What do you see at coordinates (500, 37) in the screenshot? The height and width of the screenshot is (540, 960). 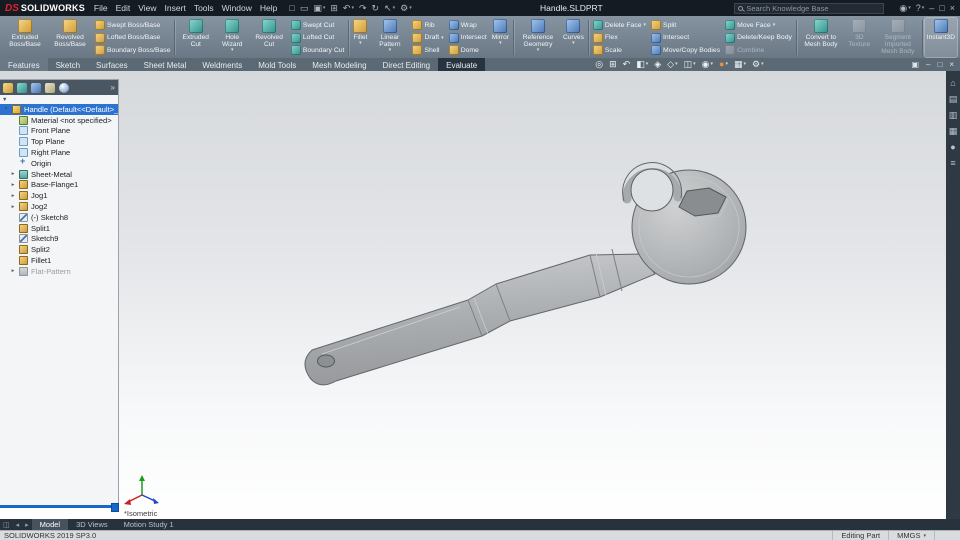 I see `mirror-button: Mirror ▾` at bounding box center [500, 37].